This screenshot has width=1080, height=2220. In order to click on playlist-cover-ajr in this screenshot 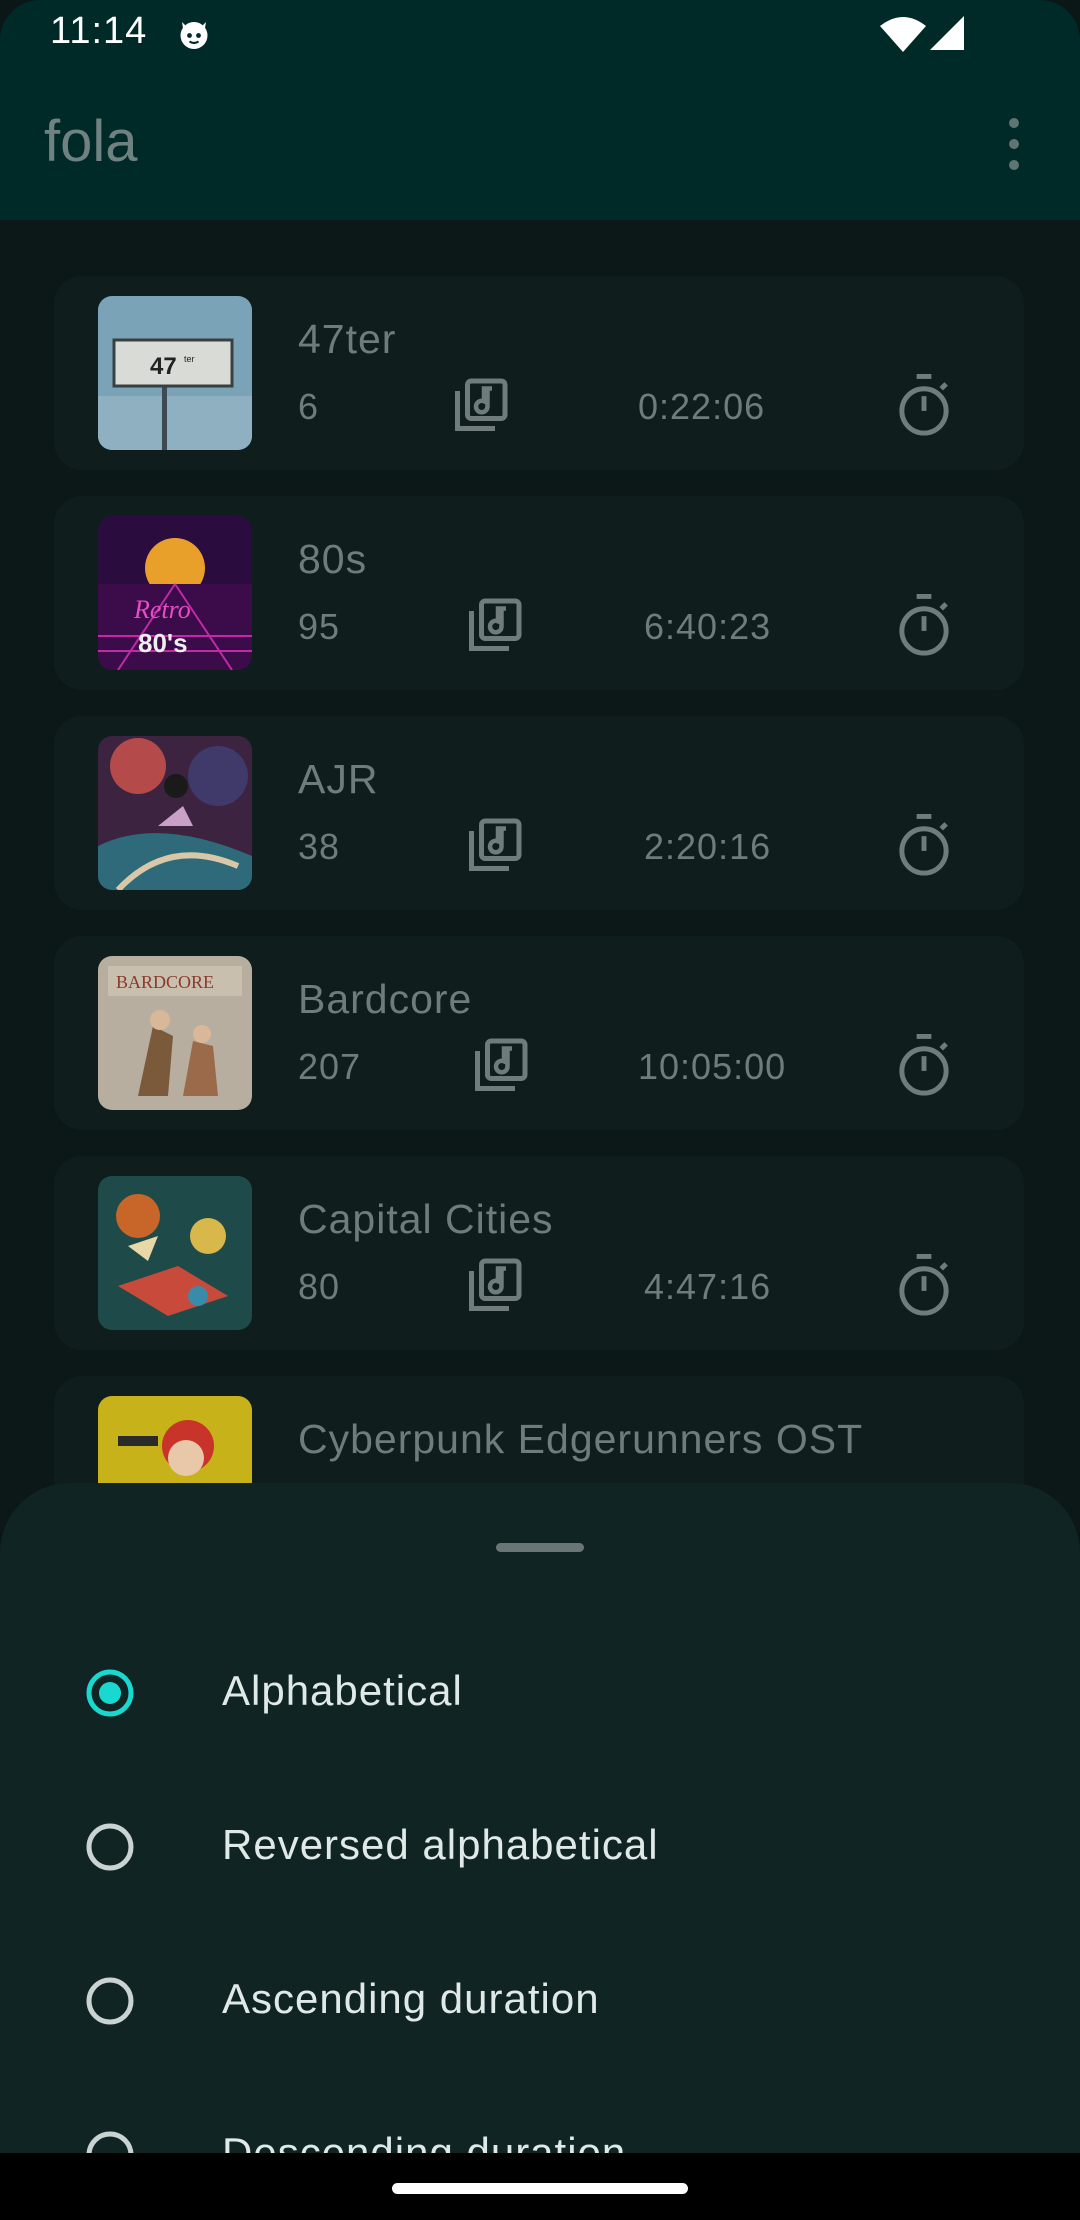, I will do `click(175, 813)`.